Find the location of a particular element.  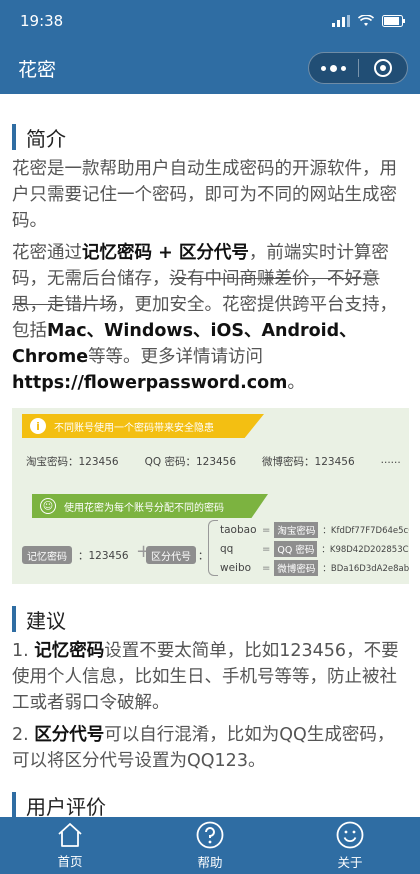

status-icons is located at coordinates (369, 21).